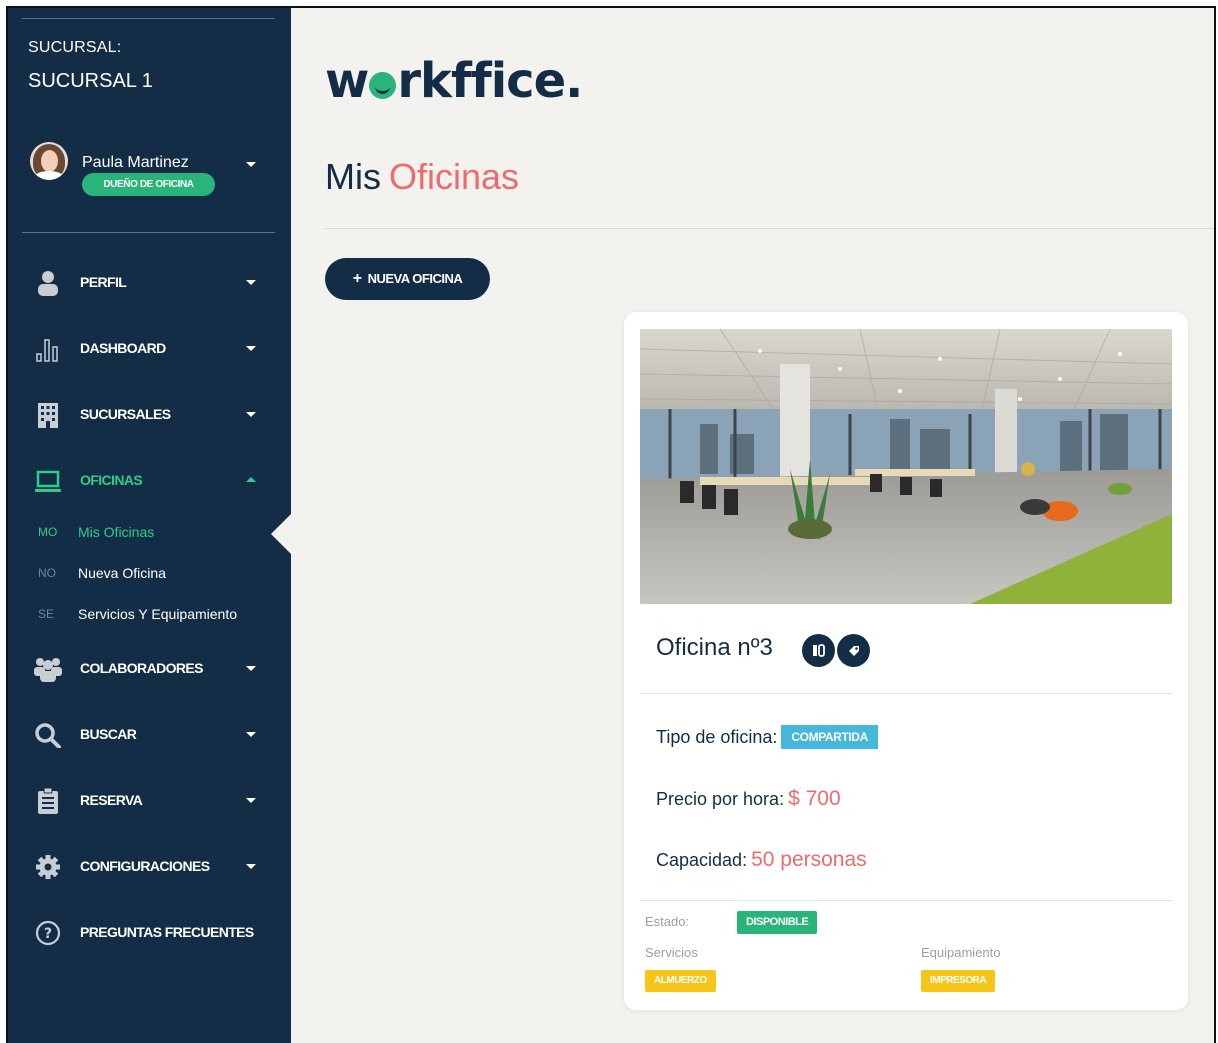 The height and width of the screenshot is (1043, 1218). Describe the element at coordinates (48, 735) in the screenshot. I see `search-icon` at that location.